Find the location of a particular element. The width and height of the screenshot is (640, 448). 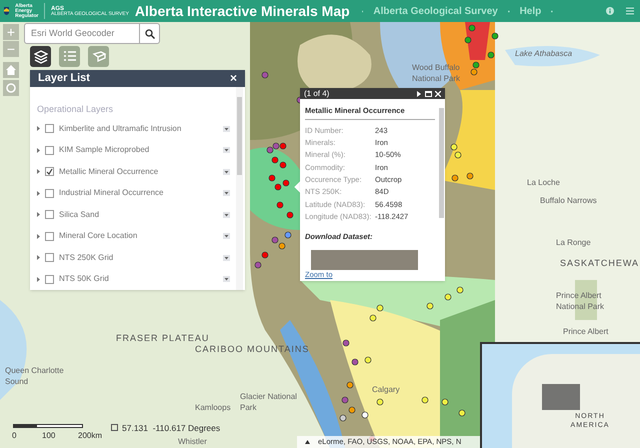

search-field: Esri World Geocoder is located at coordinates (92, 33).